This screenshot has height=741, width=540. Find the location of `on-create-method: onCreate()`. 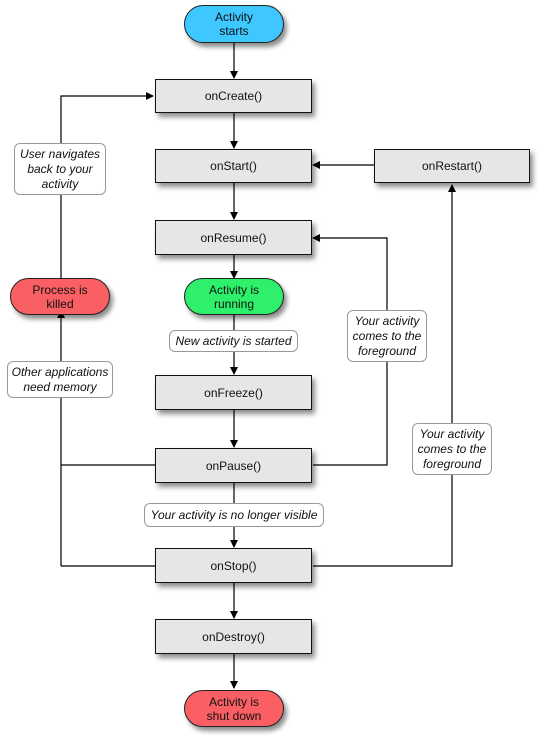

on-create-method: onCreate() is located at coordinates (233, 96).